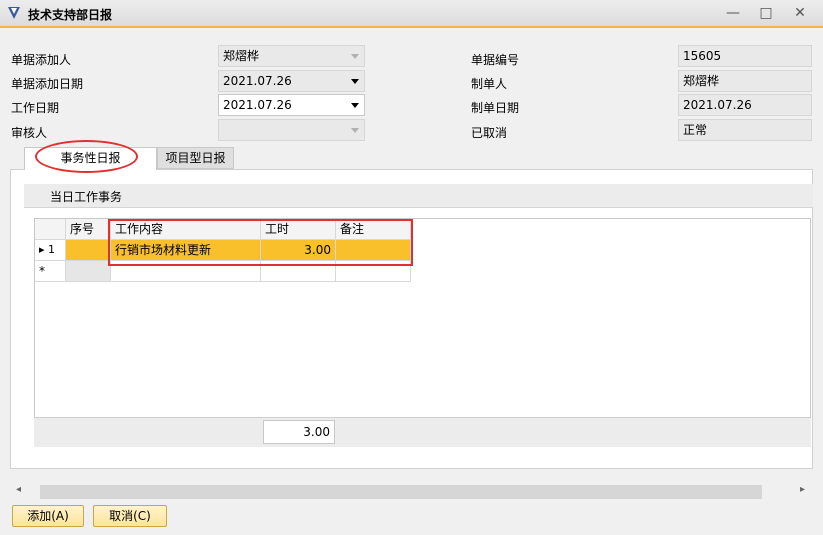  What do you see at coordinates (86, 156) in the screenshot?
I see `annotation-circle` at bounding box center [86, 156].